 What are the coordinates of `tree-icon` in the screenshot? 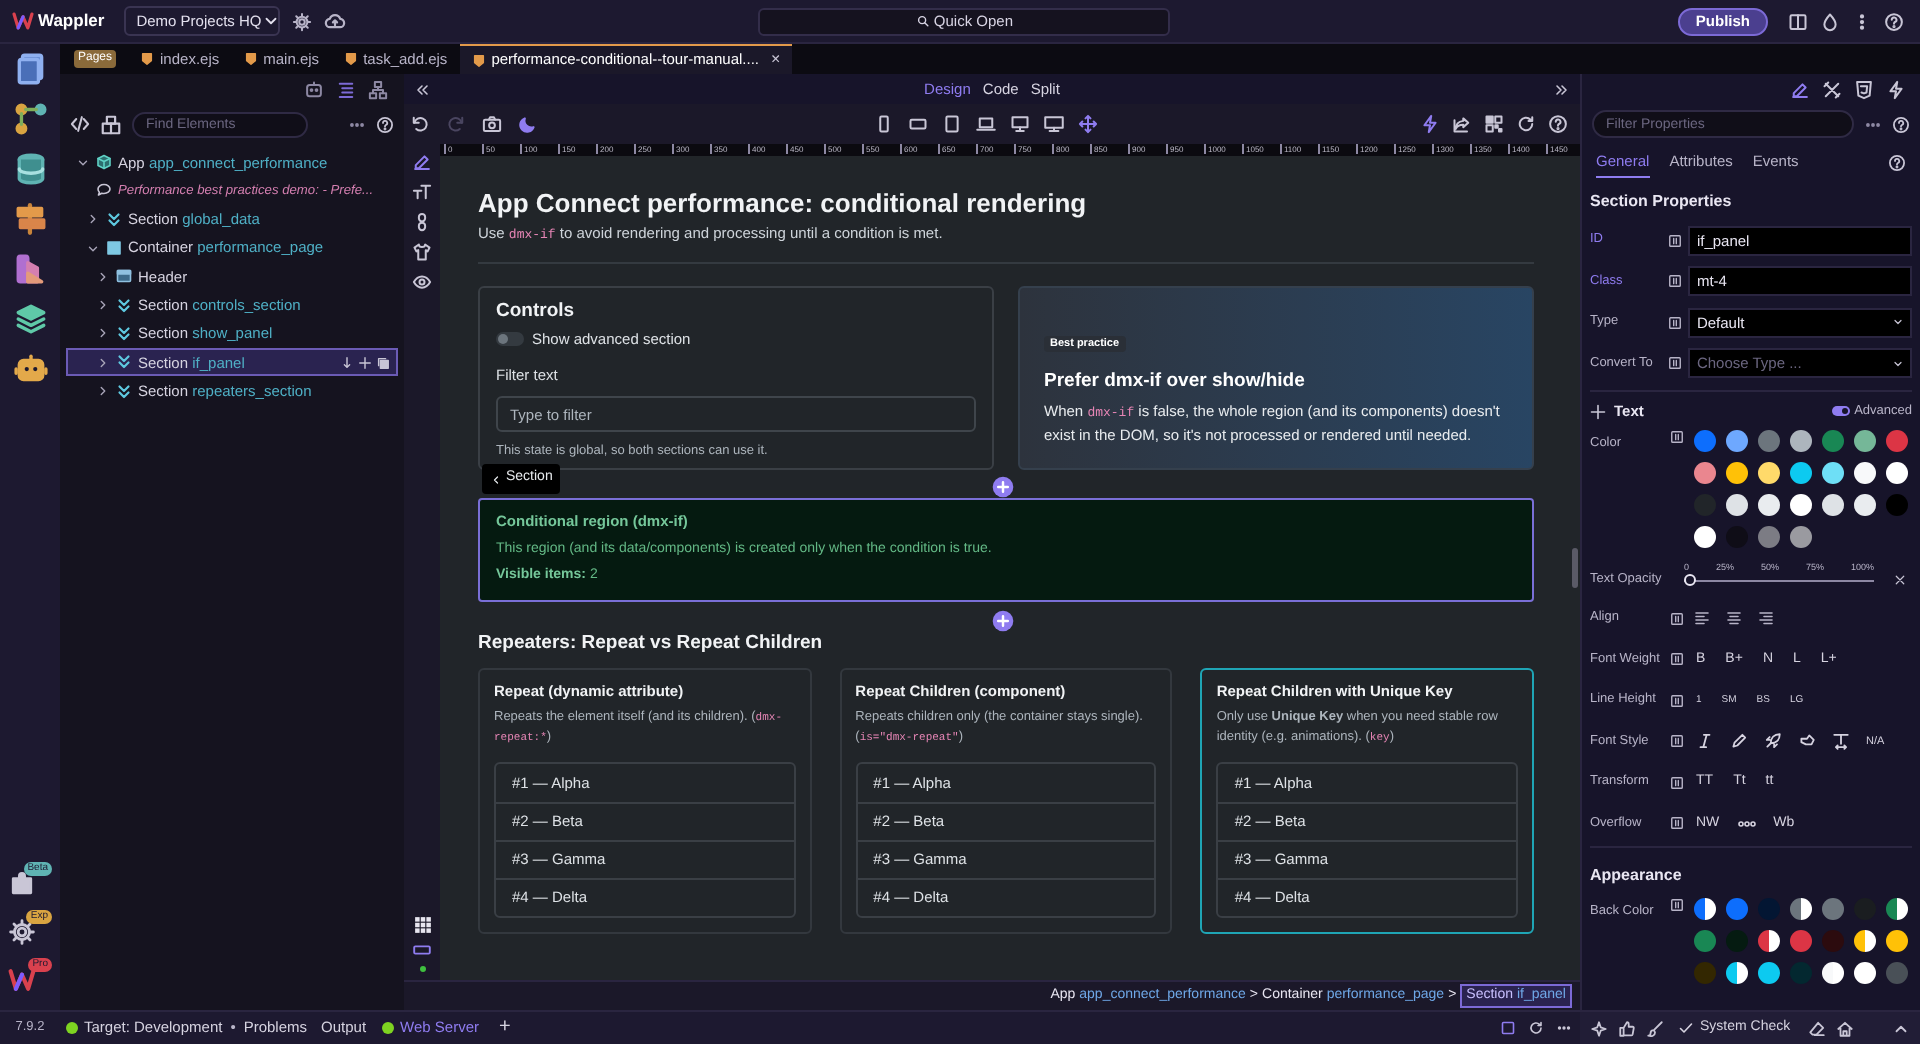 It's located at (378, 89).